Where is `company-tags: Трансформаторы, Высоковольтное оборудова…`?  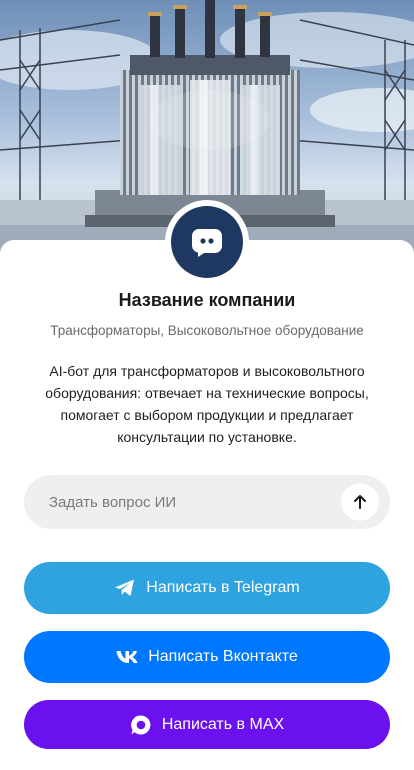 company-tags: Трансформаторы, Высоковольтное оборудова… is located at coordinates (207, 330).